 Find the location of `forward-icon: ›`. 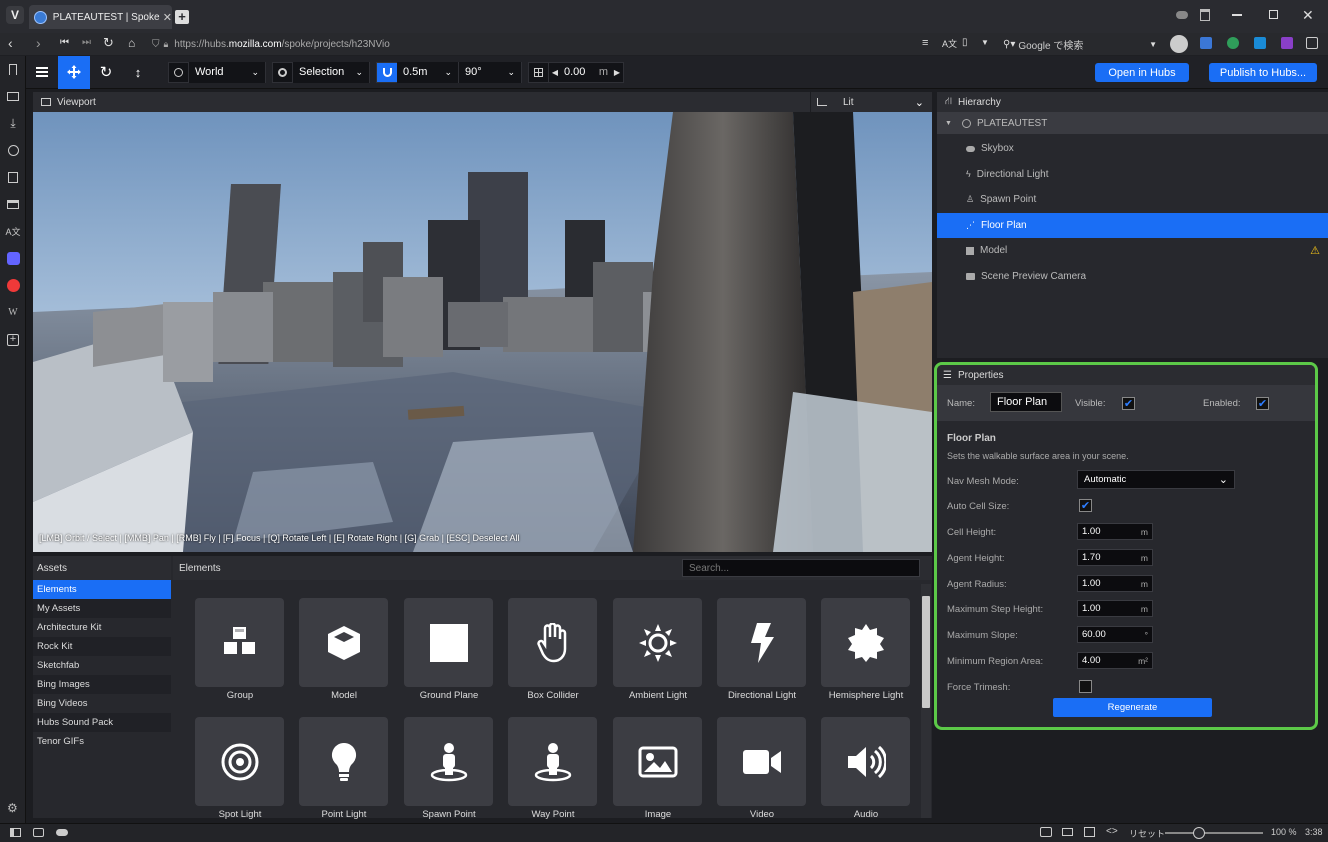

forward-icon: › is located at coordinates (38, 43).